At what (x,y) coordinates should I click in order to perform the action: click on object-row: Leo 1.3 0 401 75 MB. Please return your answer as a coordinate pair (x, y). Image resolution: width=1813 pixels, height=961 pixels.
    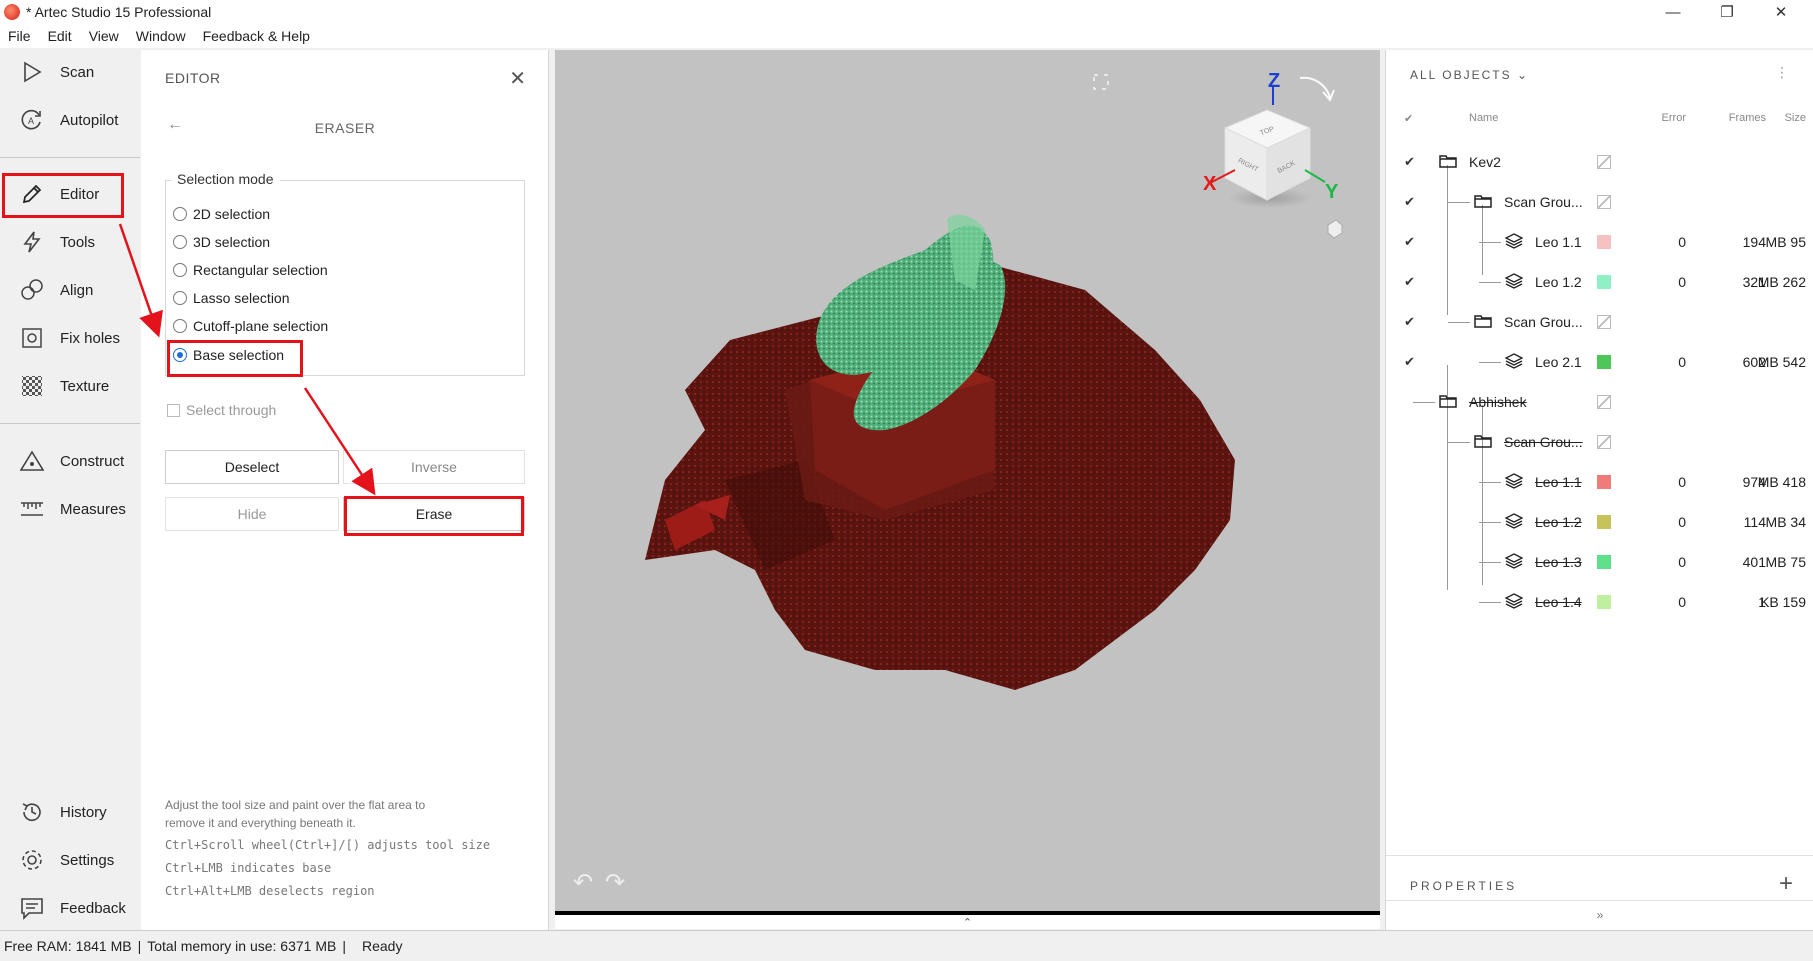
    Looking at the image, I should click on (1599, 562).